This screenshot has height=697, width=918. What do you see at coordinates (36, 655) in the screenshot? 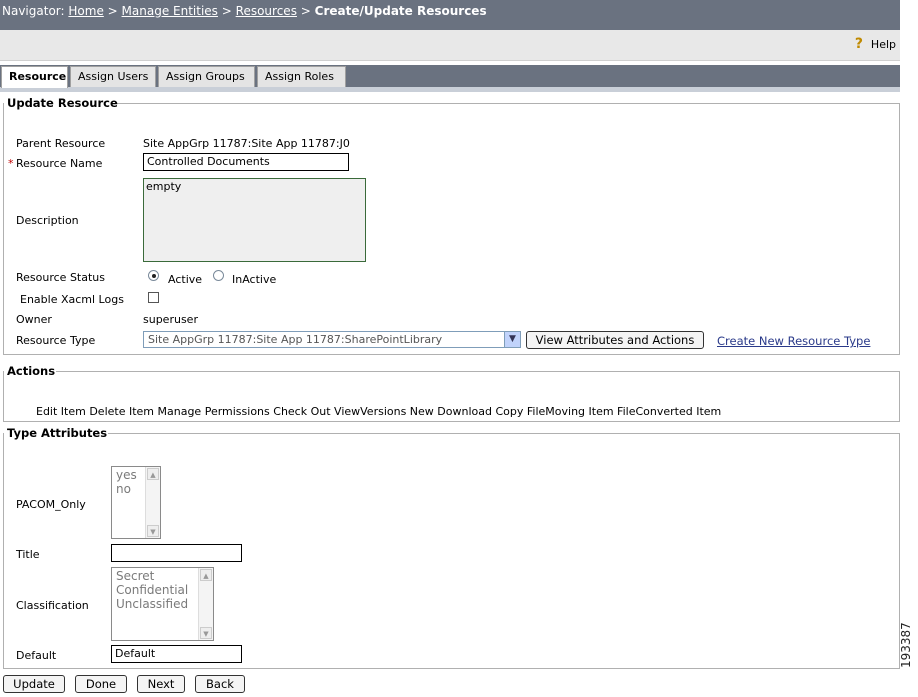
I see `default-label: Default` at bounding box center [36, 655].